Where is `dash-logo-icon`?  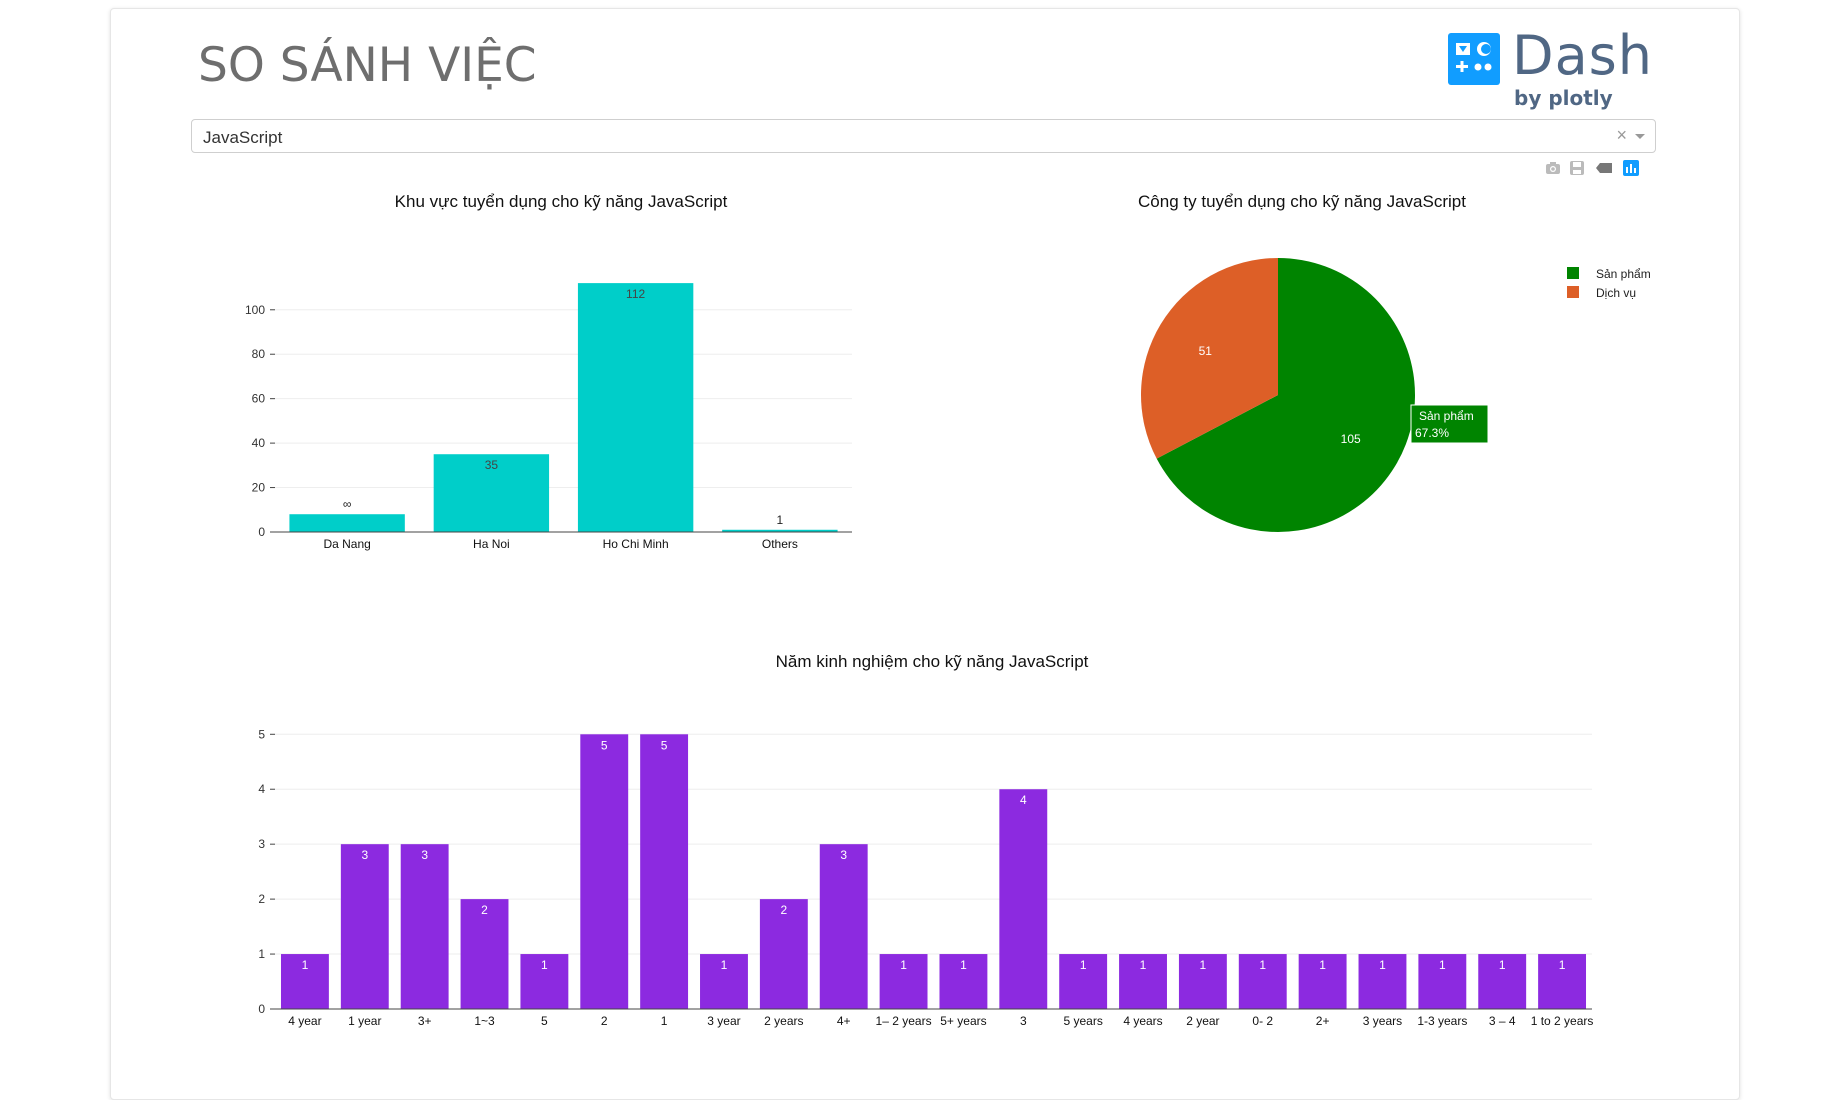 dash-logo-icon is located at coordinates (1474, 59).